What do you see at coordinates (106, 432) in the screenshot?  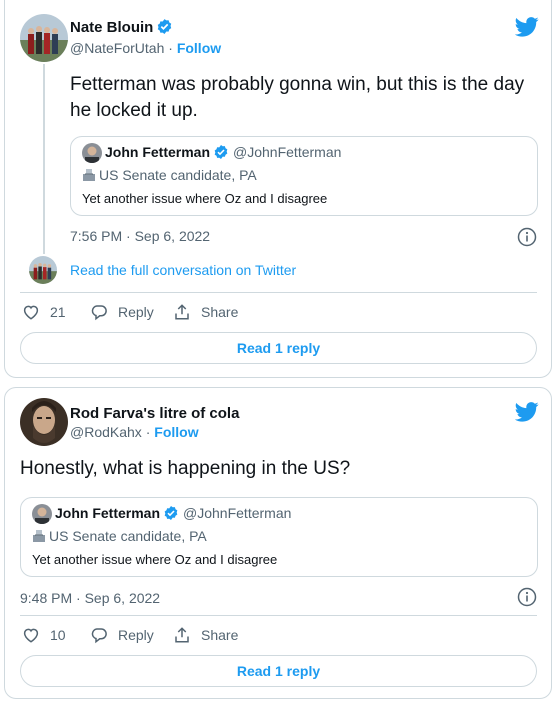 I see `author-handle: @RodKahx` at bounding box center [106, 432].